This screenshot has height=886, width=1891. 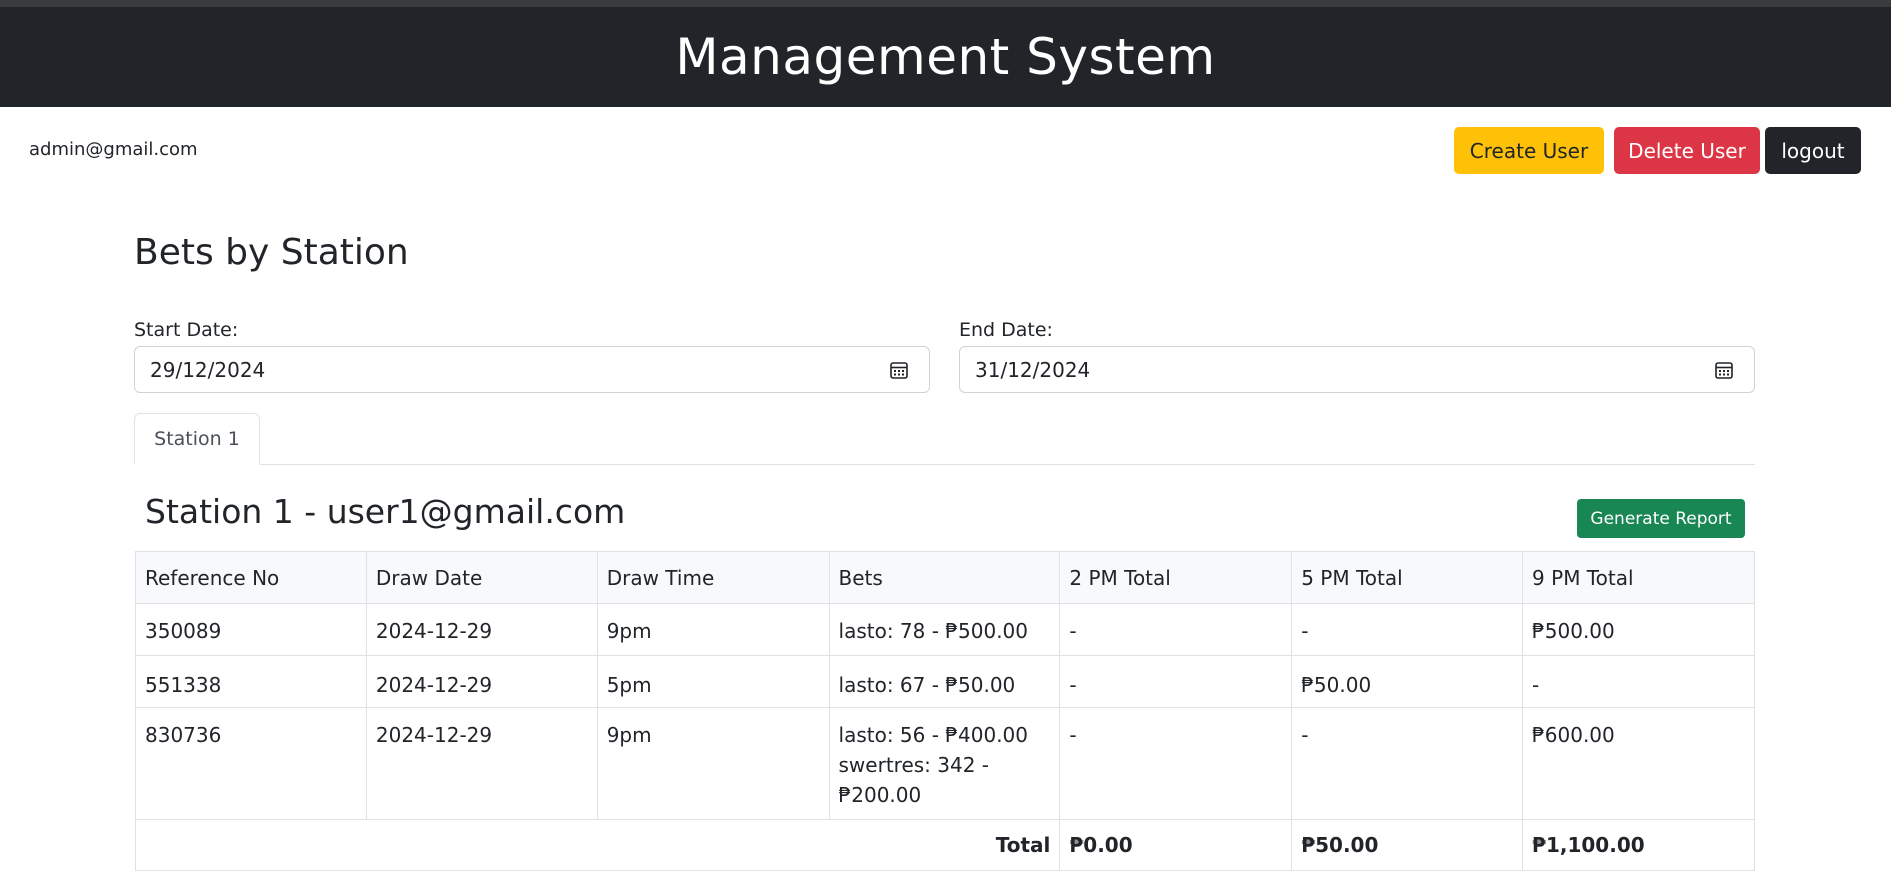 I want to click on column-header-2pm-total: 2 PM Total, so click(x=1176, y=577).